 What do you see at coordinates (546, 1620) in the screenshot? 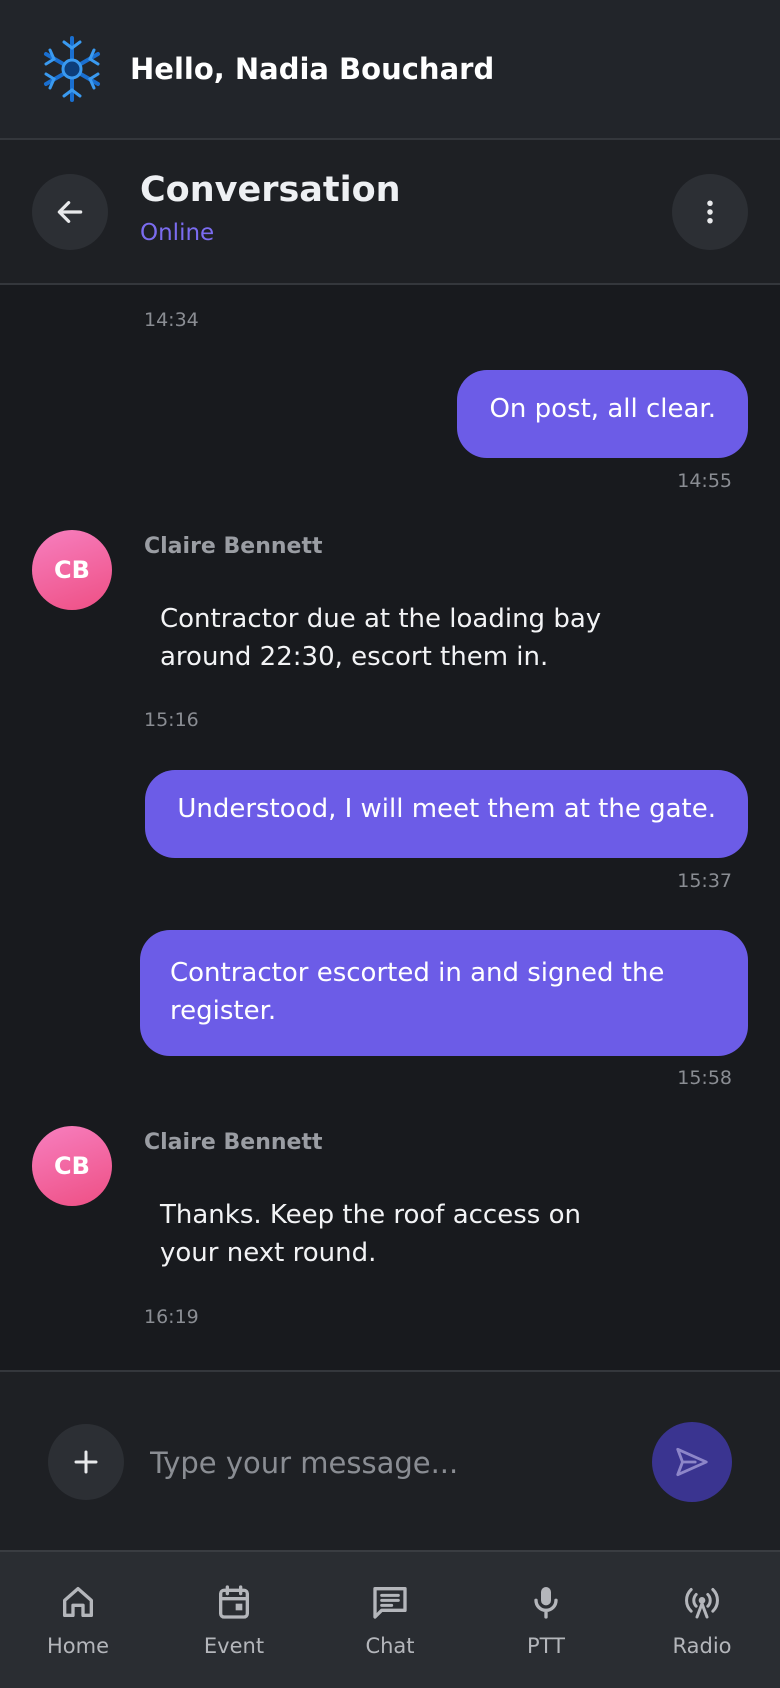
I see `nav-item-ptt: PTT` at bounding box center [546, 1620].